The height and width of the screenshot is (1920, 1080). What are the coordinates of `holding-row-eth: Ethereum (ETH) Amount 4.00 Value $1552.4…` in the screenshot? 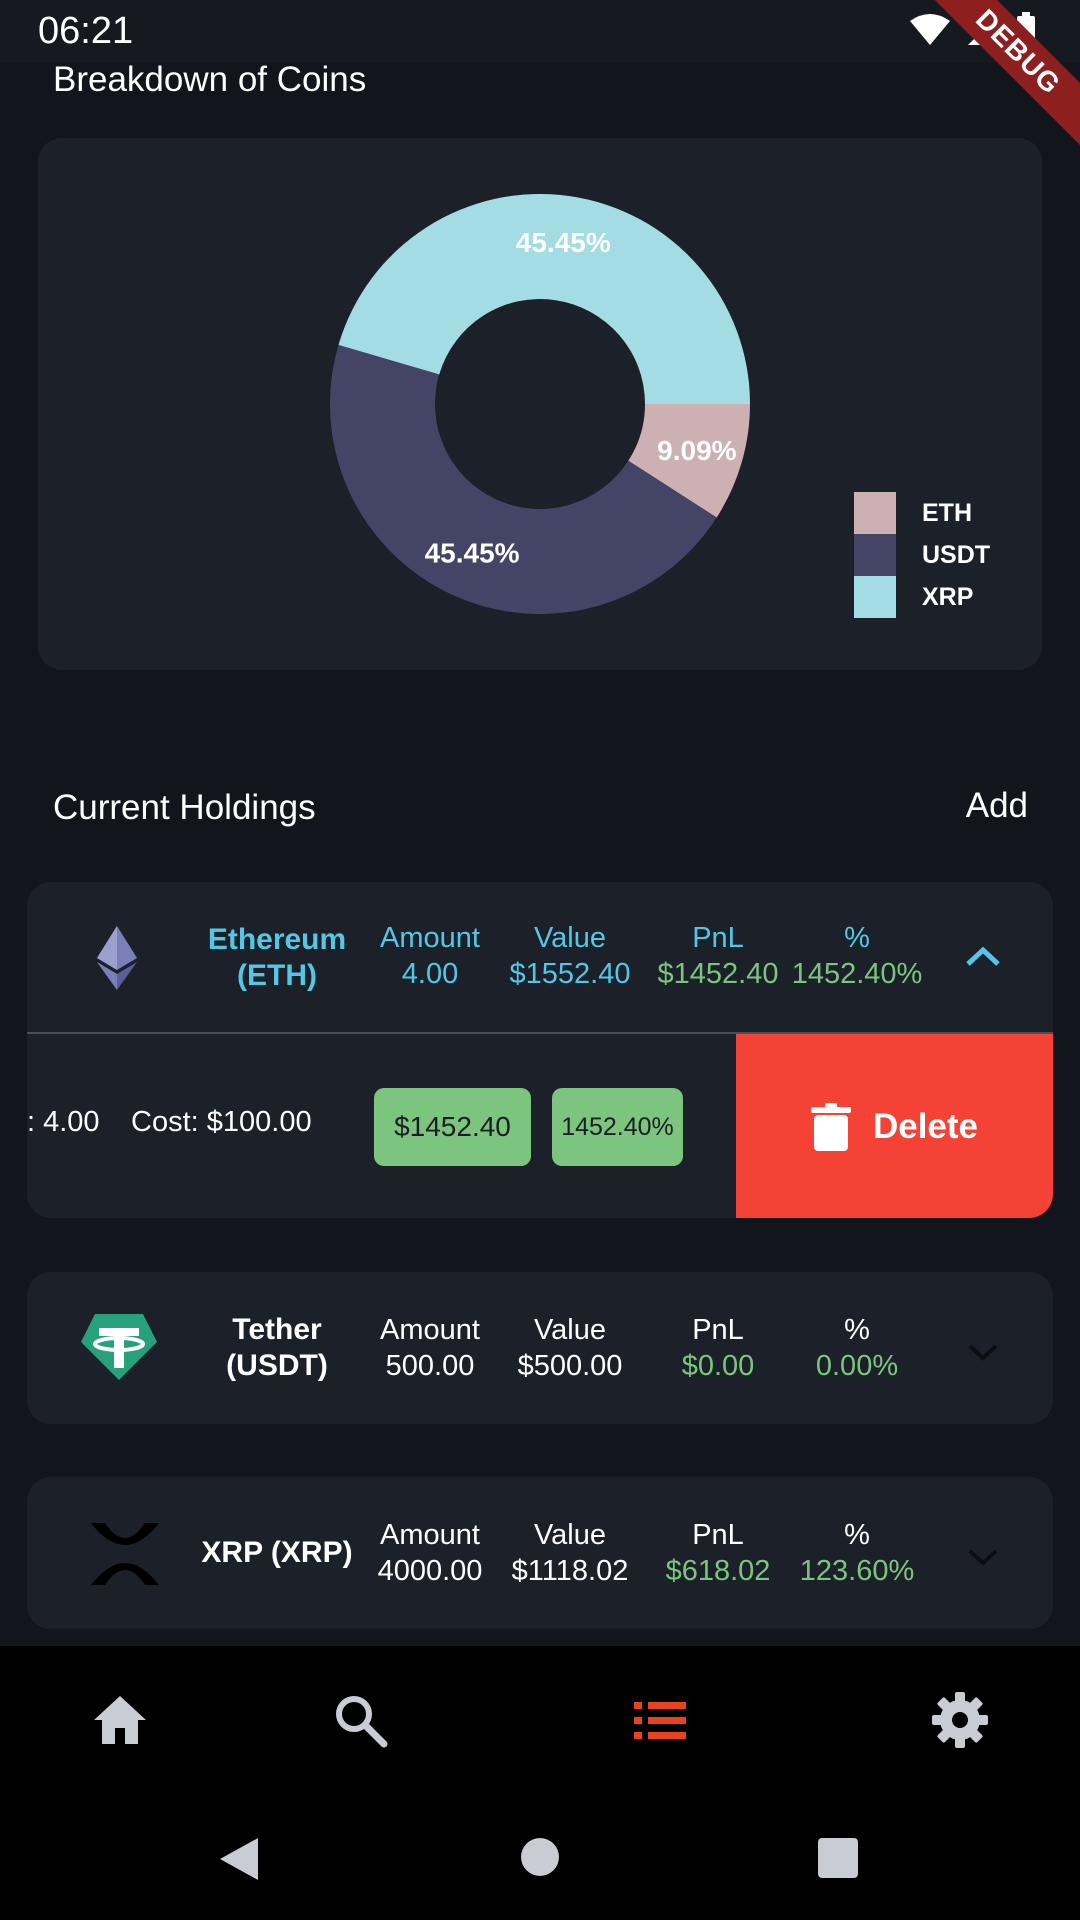 It's located at (540, 957).